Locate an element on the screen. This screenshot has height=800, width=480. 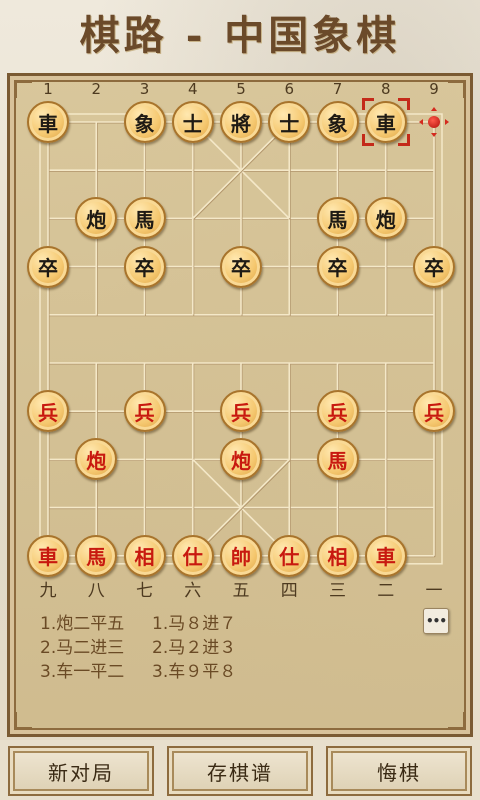
more-moves-button: ••• is located at coordinates (436, 621).